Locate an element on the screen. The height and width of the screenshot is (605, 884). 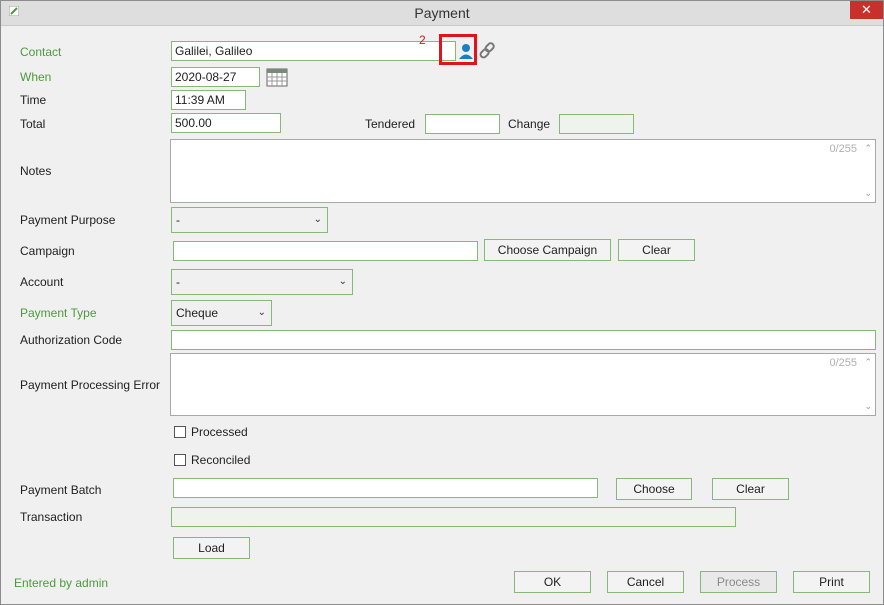
print-button: Print is located at coordinates (831, 582).